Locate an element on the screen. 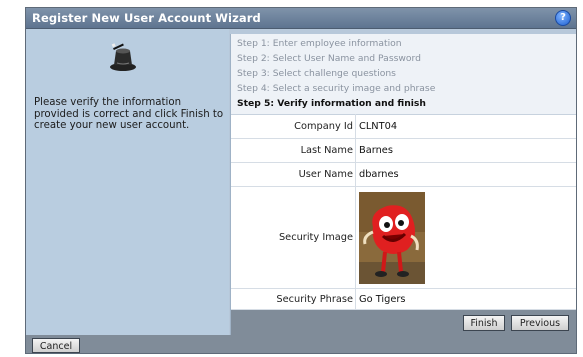  last-name-row: Last Name Barnes is located at coordinates (403, 151).